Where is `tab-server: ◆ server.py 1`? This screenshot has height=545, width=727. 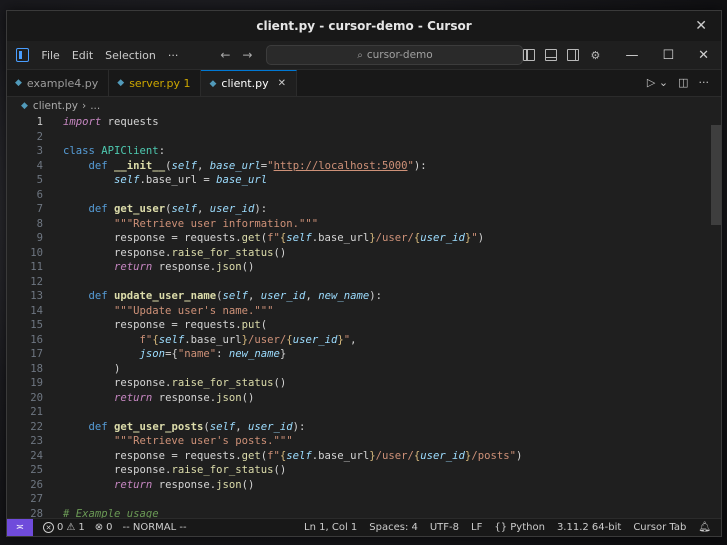 tab-server: ◆ server.py 1 is located at coordinates (155, 83).